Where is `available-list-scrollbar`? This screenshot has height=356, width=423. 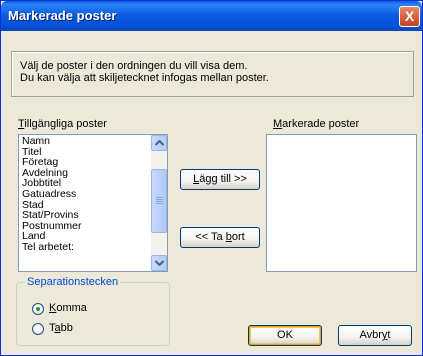
available-list-scrollbar is located at coordinates (159, 203).